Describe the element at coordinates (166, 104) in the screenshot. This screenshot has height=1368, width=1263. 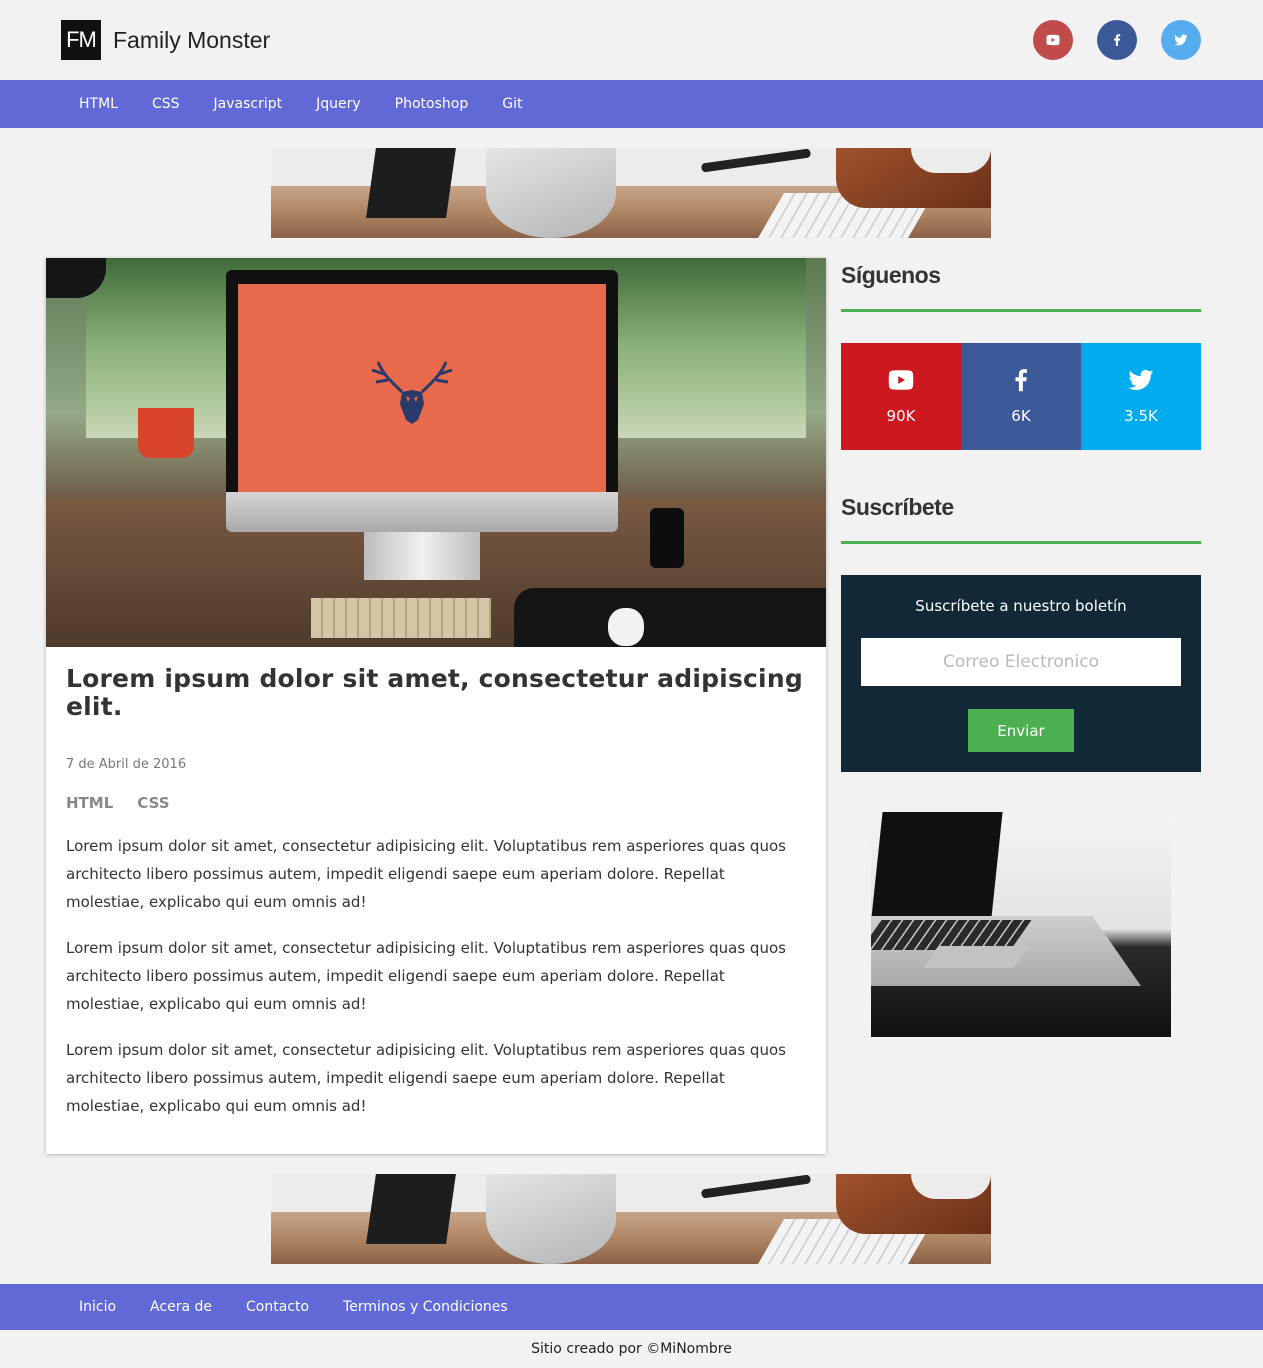
I see `nav-item-css: CSS` at that location.